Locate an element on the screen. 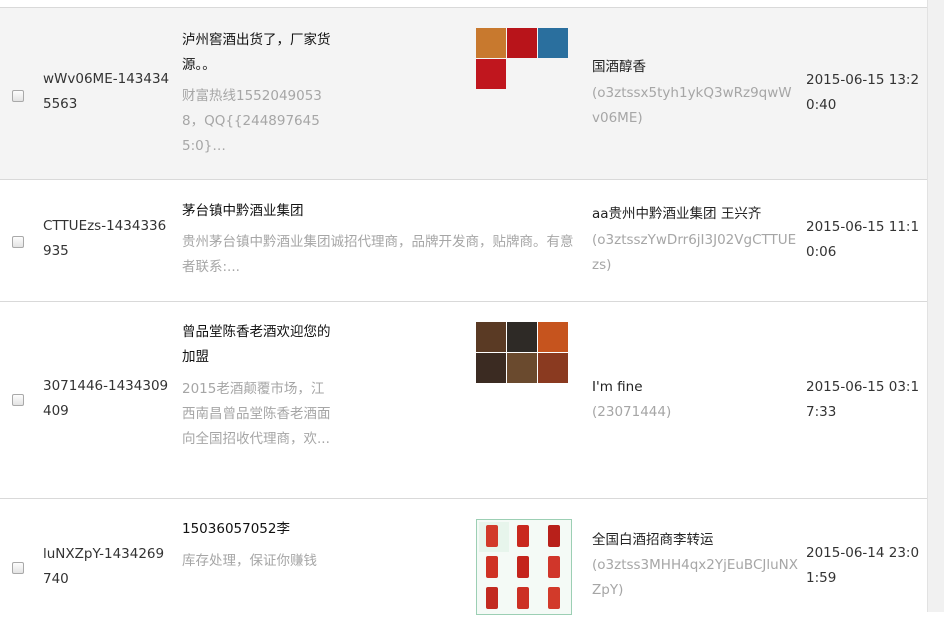 The image size is (944, 619). message-title: 15036057052李 is located at coordinates (282, 529).